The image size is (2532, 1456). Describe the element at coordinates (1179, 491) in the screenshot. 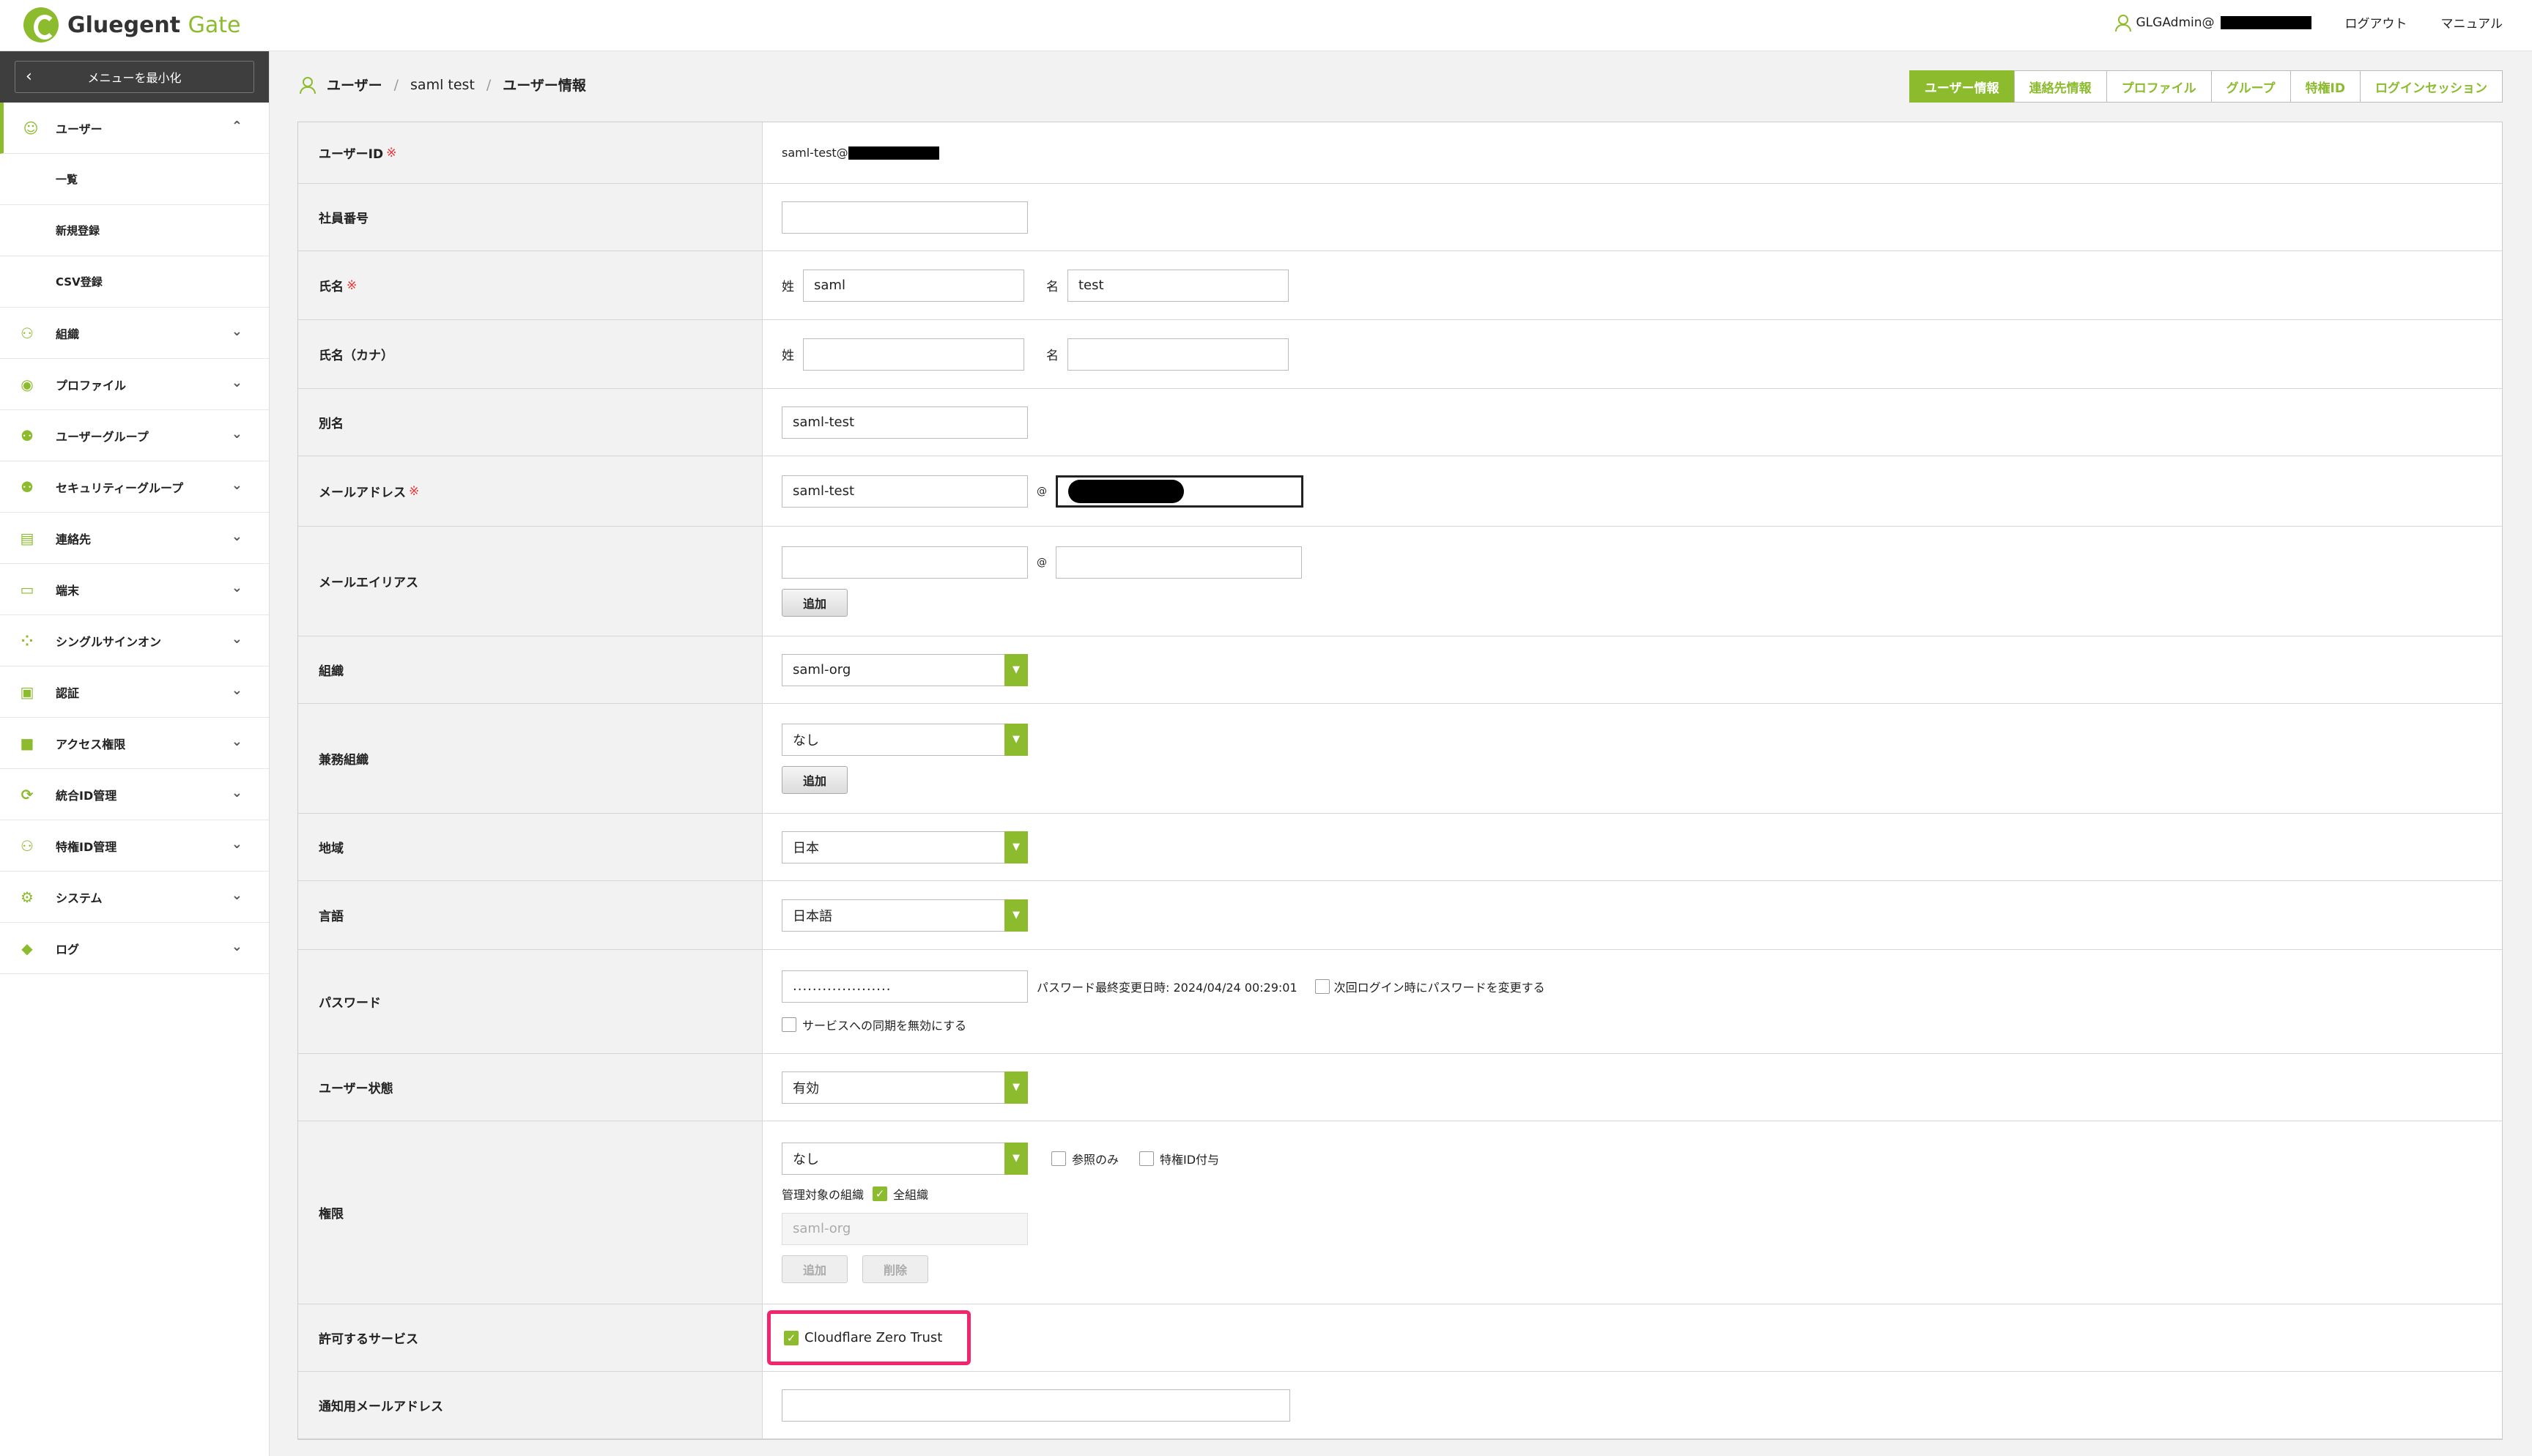

I see `email-domain-input` at that location.